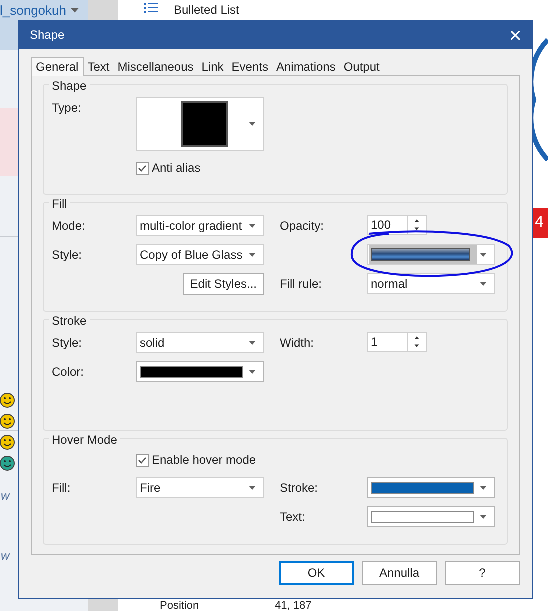  I want to click on window-title: Shape, so click(47, 35).